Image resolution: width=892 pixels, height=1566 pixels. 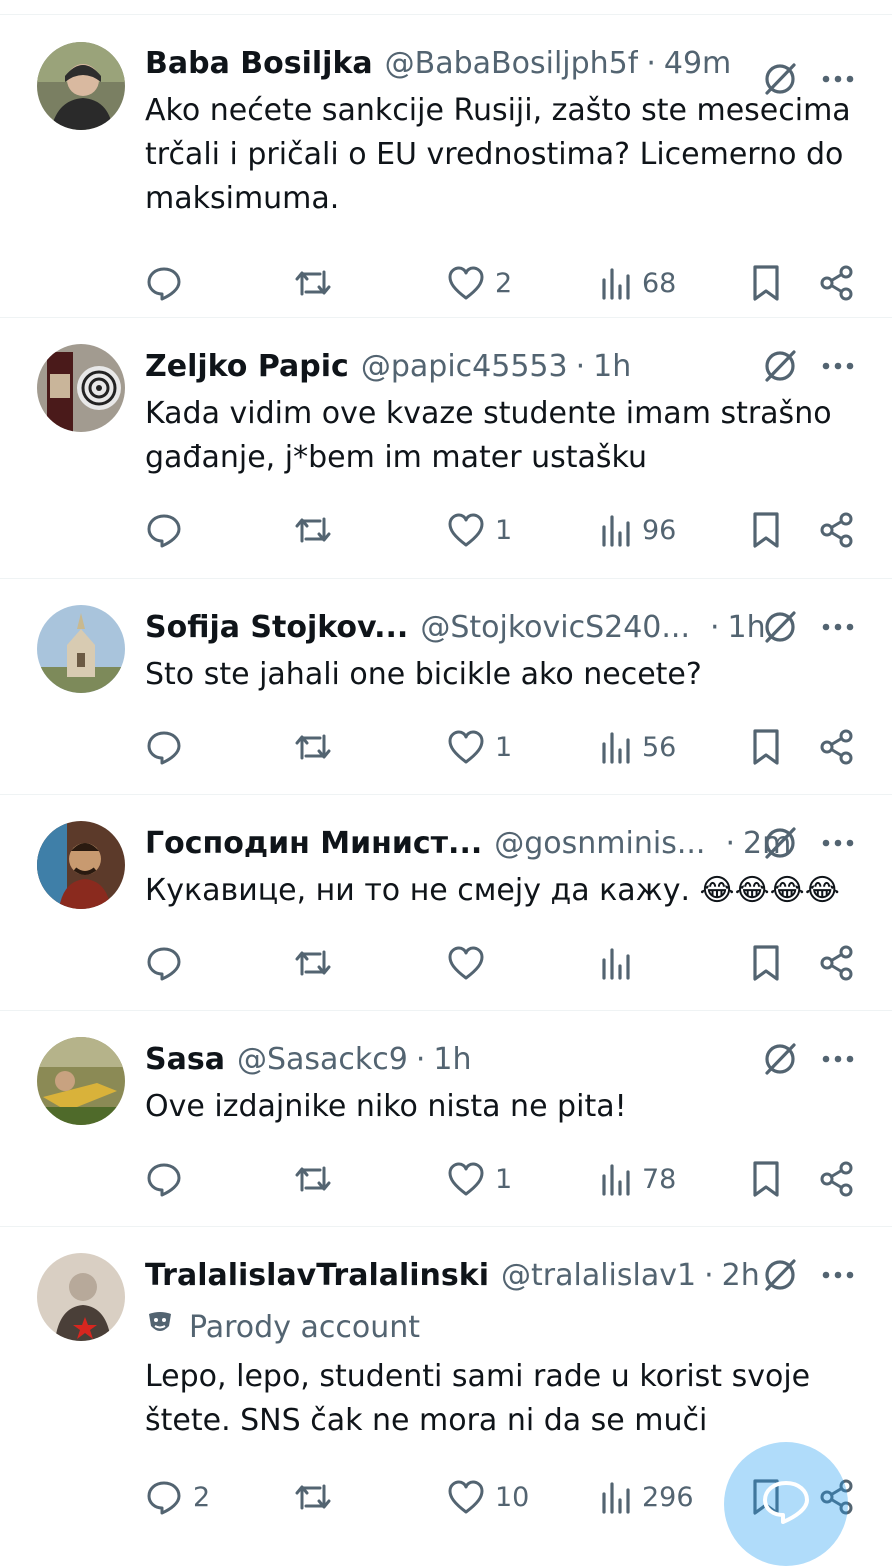 I want to click on tweet-text: Кукавице, ни то не смеју да кажу. 😂😂😂😂, so click(x=492, y=890).